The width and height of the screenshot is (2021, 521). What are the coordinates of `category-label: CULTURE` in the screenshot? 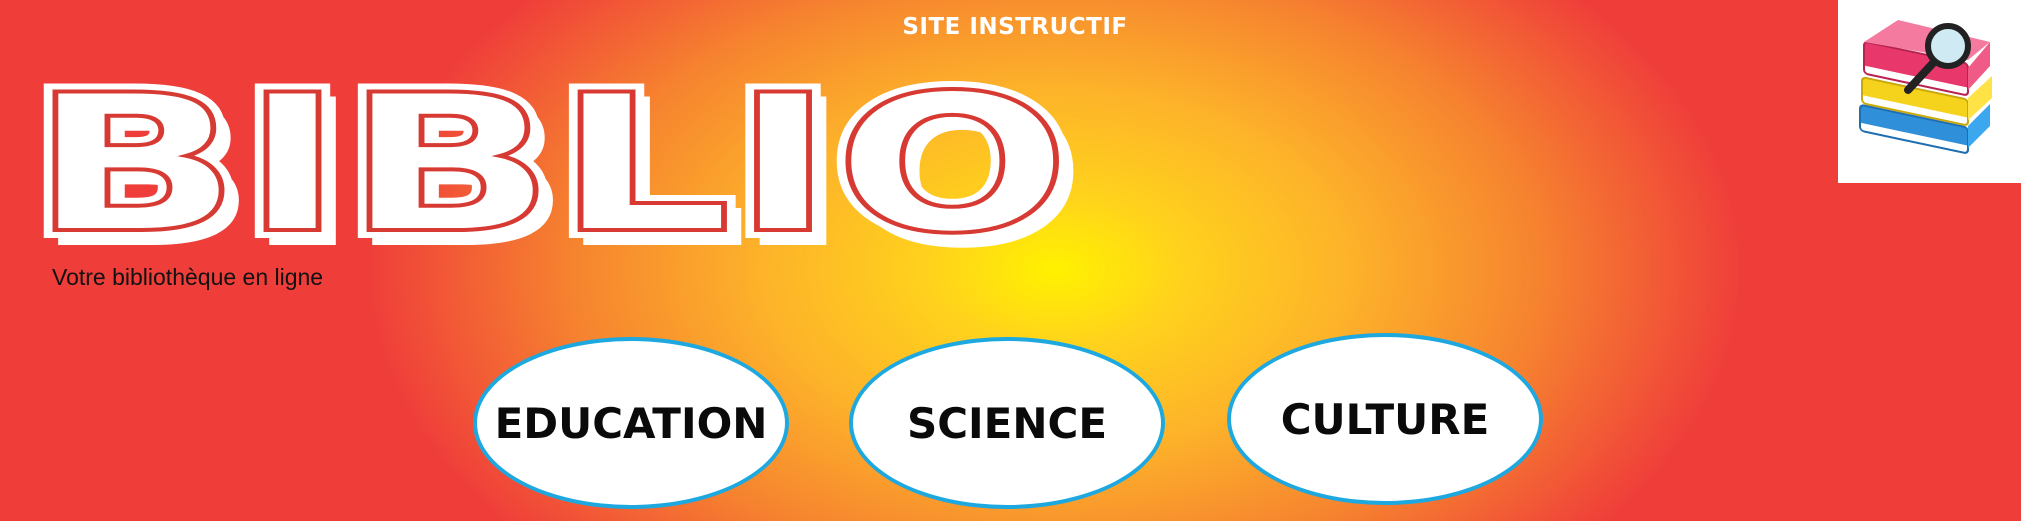 It's located at (1385, 419).